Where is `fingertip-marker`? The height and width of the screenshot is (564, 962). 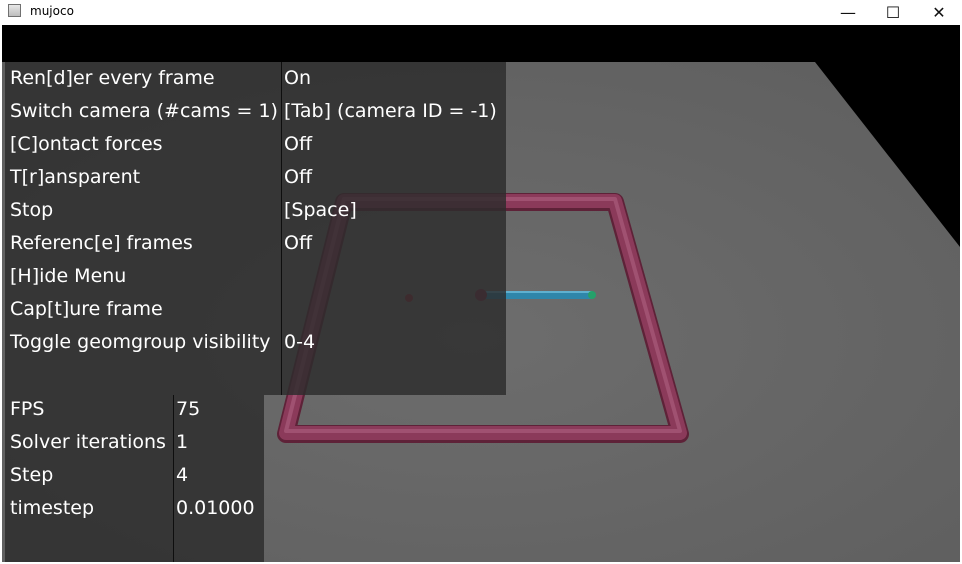
fingertip-marker is located at coordinates (592, 295).